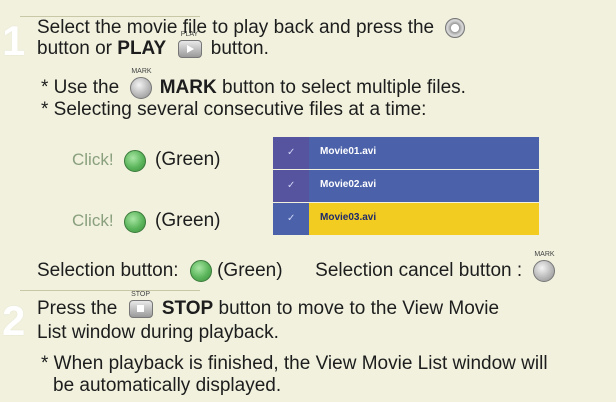 The image size is (616, 402). What do you see at coordinates (455, 27) in the screenshot?
I see `enter-button-icon` at bounding box center [455, 27].